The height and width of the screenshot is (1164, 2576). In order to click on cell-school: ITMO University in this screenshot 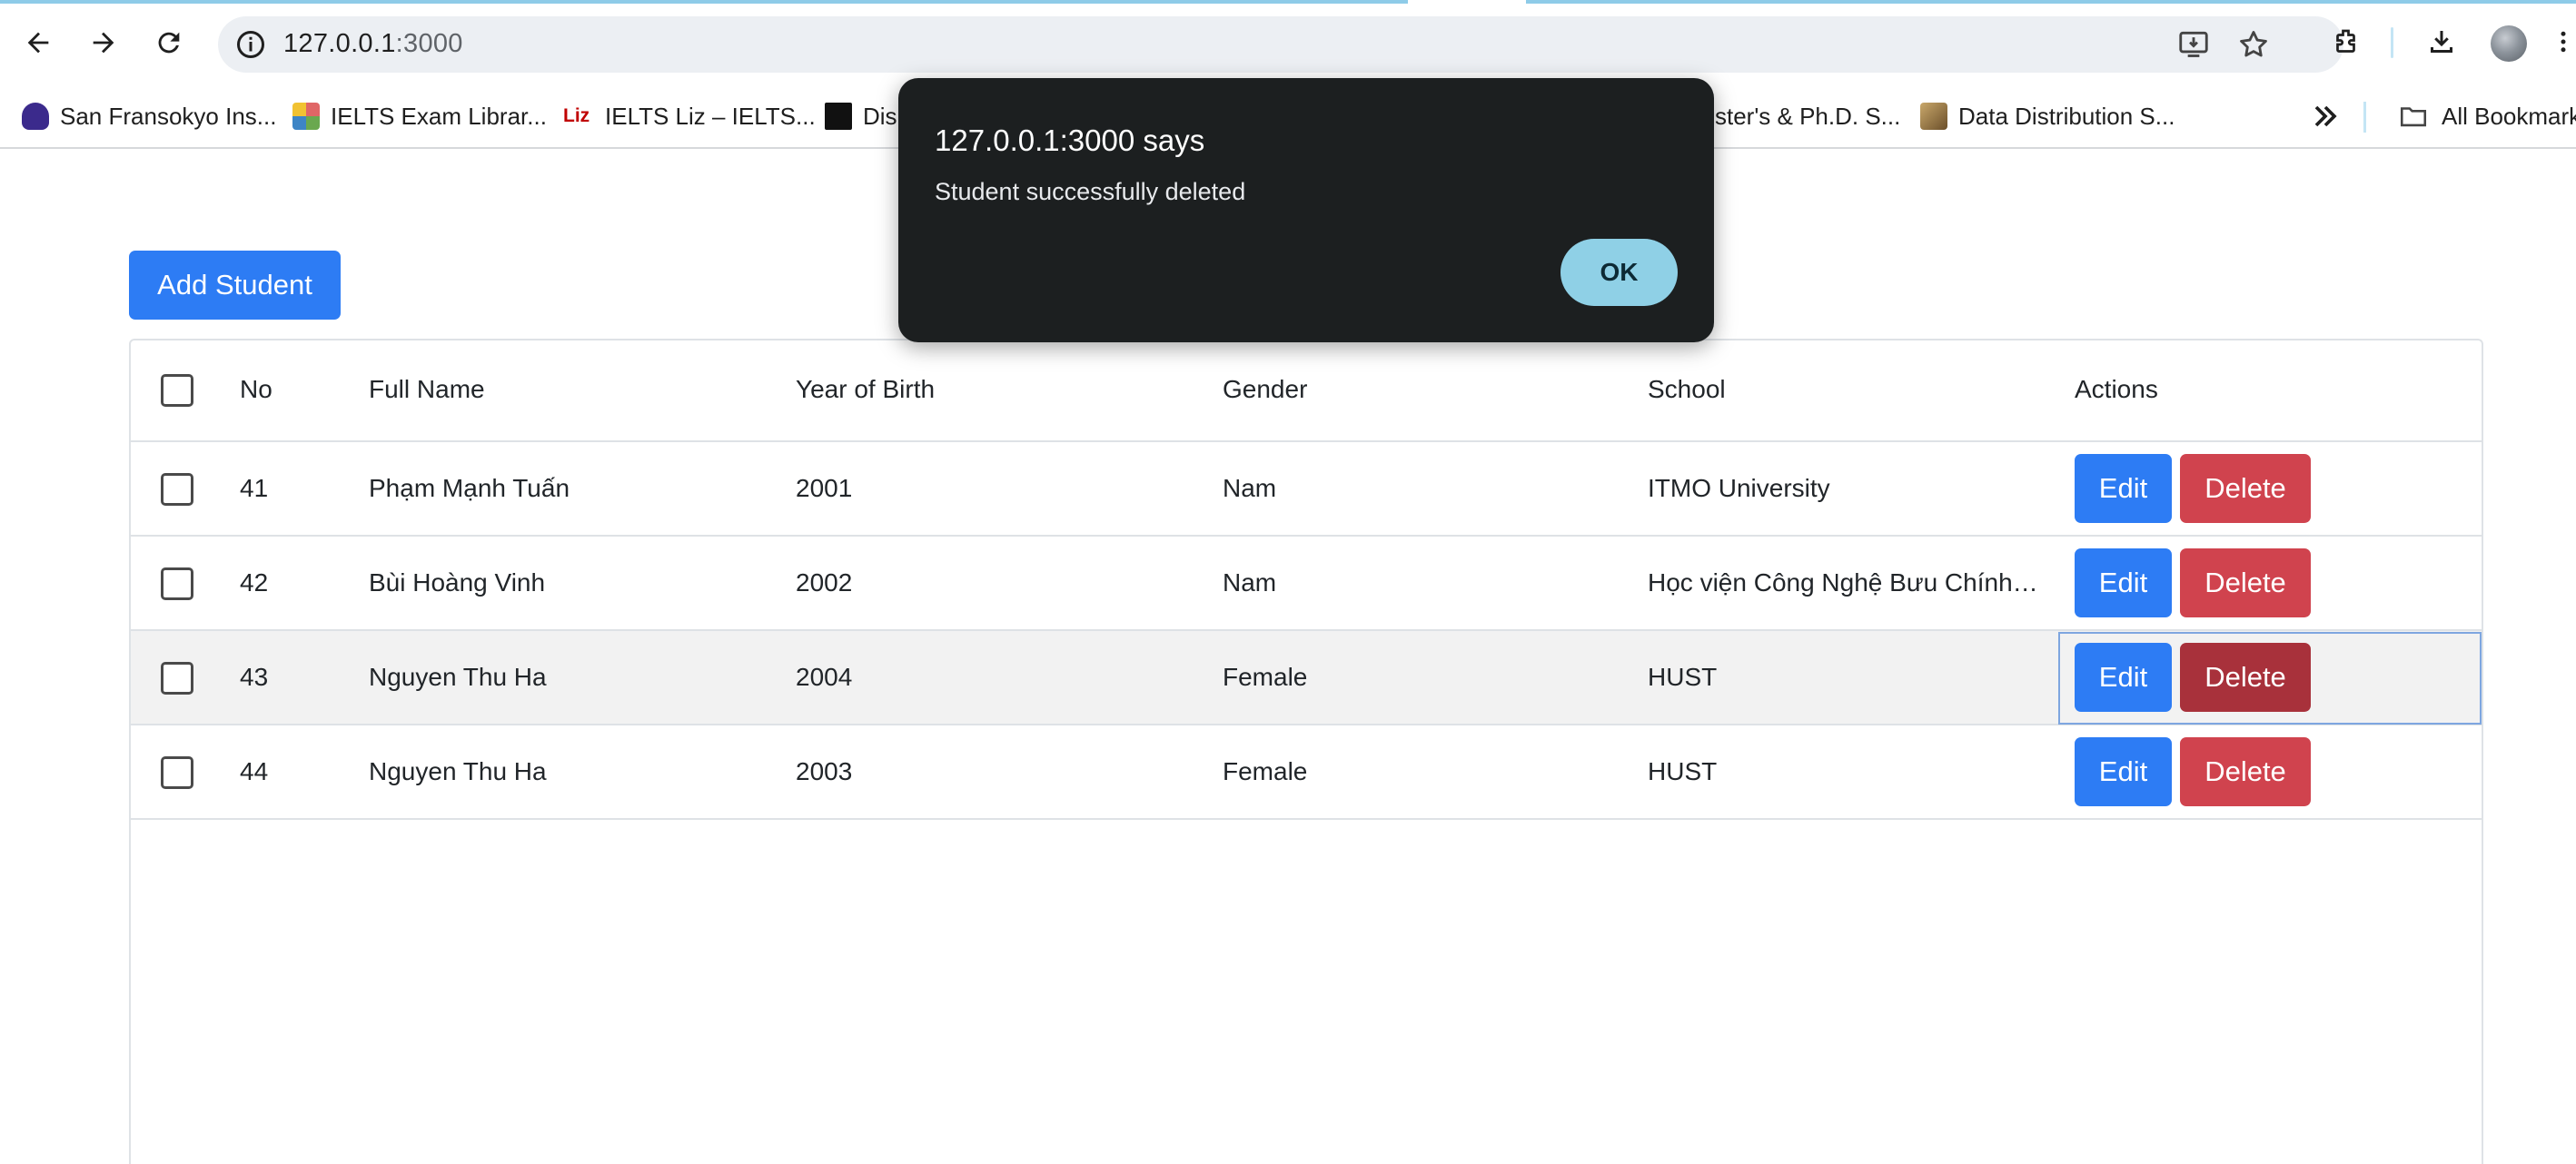, I will do `click(1739, 488)`.